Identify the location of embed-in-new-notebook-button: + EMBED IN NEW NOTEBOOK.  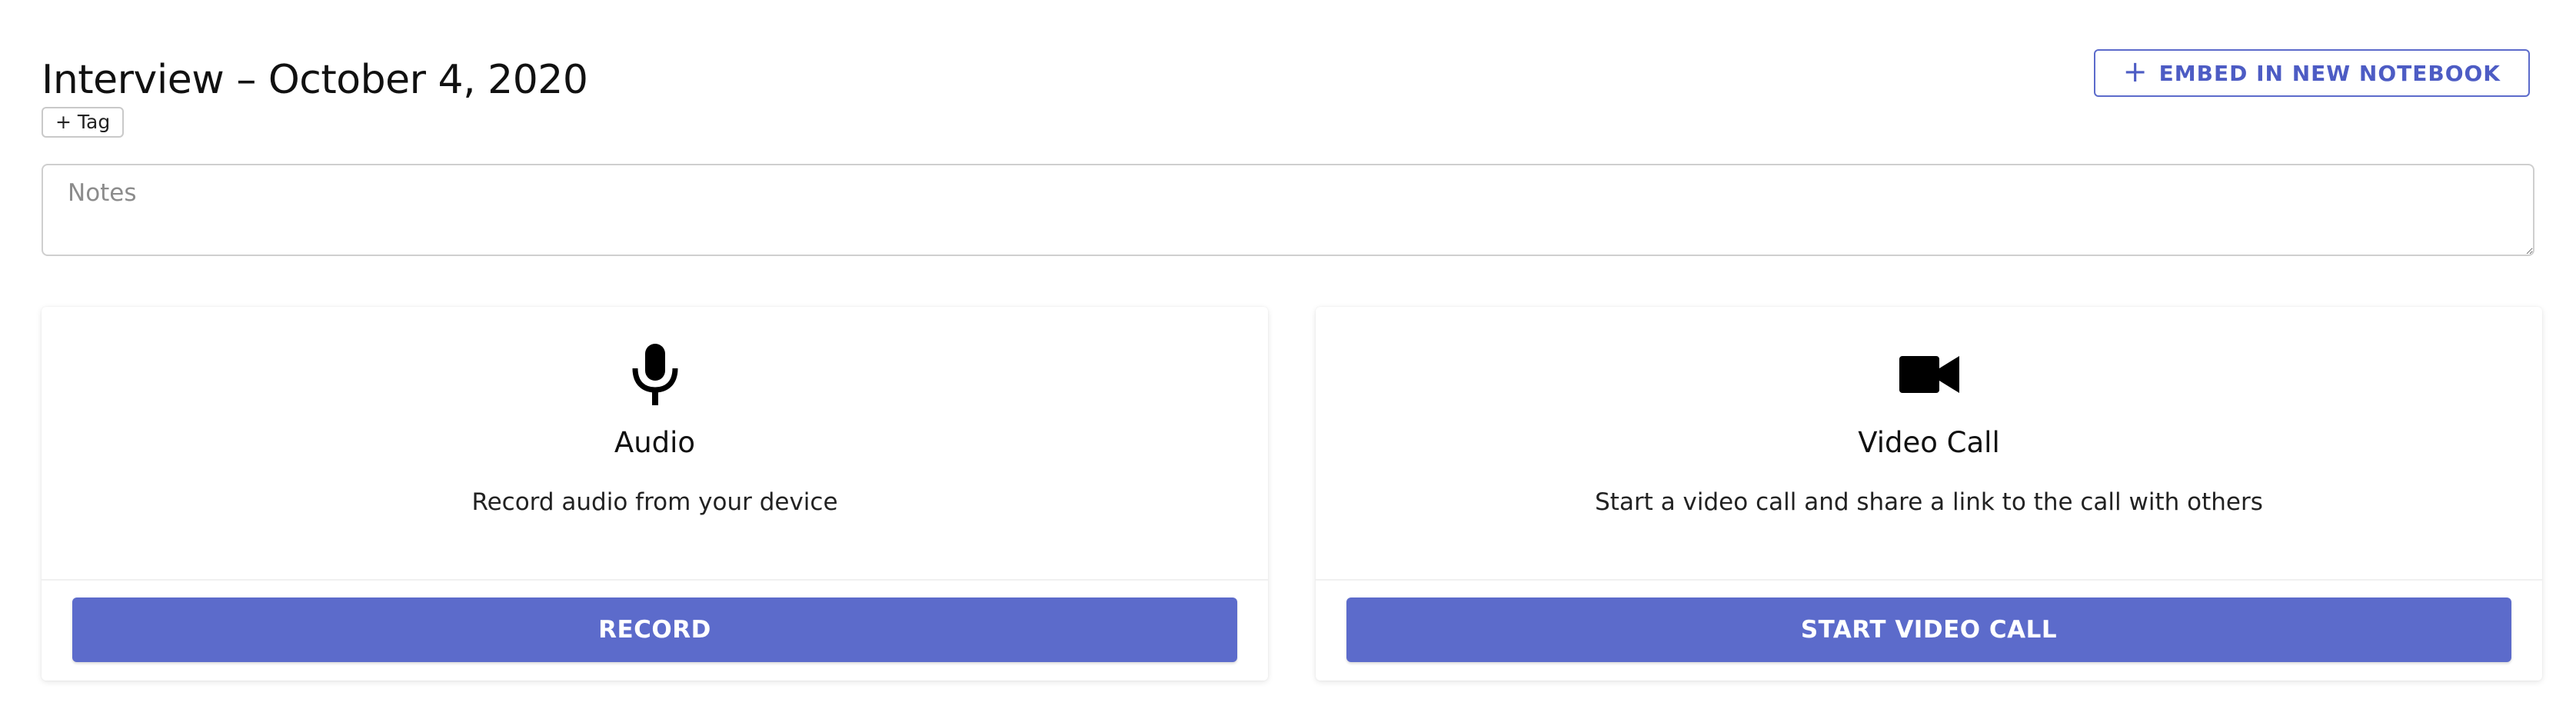
(2311, 73).